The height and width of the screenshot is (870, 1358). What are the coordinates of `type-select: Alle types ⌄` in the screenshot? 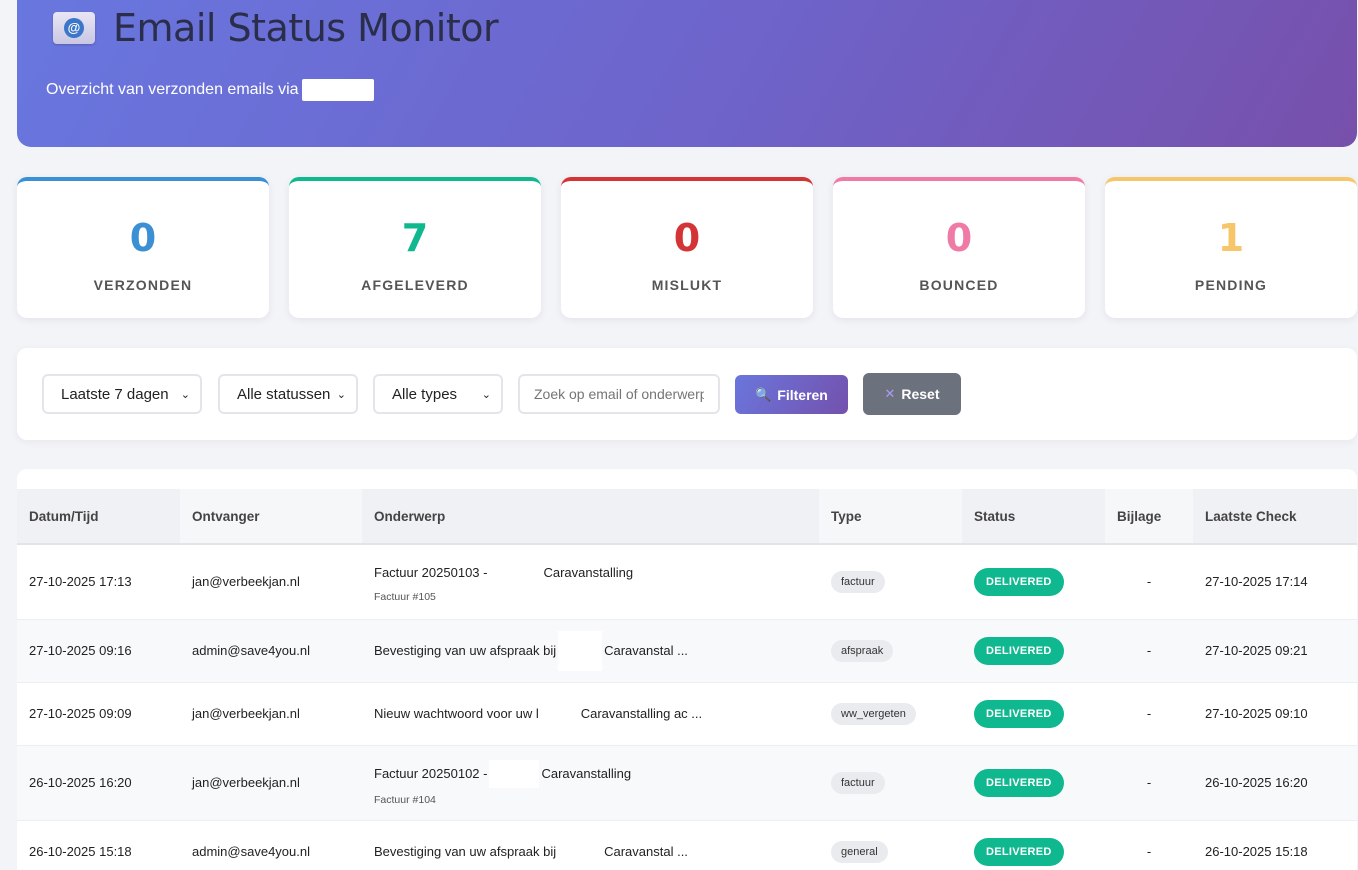 It's located at (438, 394).